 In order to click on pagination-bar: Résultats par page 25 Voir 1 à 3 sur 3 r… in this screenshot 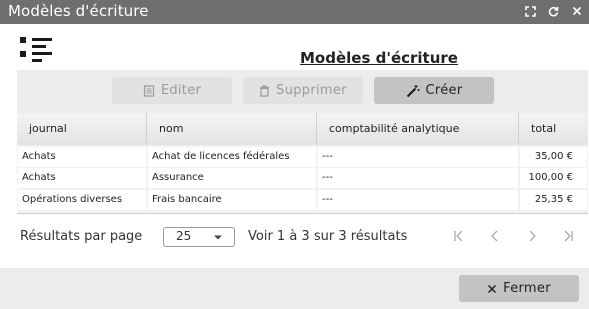, I will do `click(294, 237)`.